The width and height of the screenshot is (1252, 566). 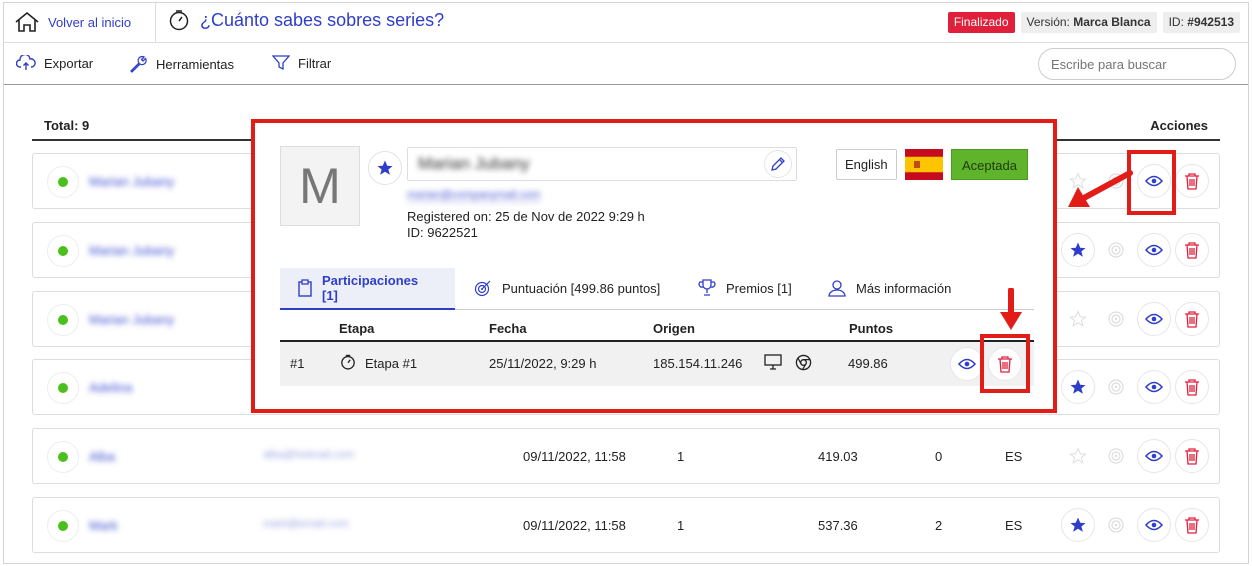 I want to click on active-status-indicator, so click(x=63, y=526).